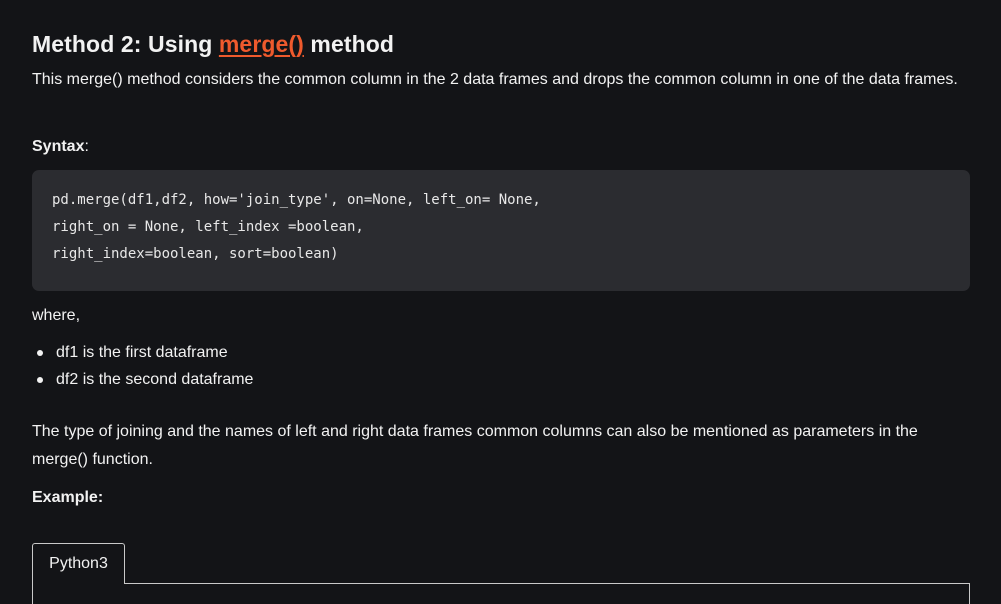 Image resolution: width=1001 pixels, height=604 pixels. What do you see at coordinates (501, 594) in the screenshot?
I see `code-panel` at bounding box center [501, 594].